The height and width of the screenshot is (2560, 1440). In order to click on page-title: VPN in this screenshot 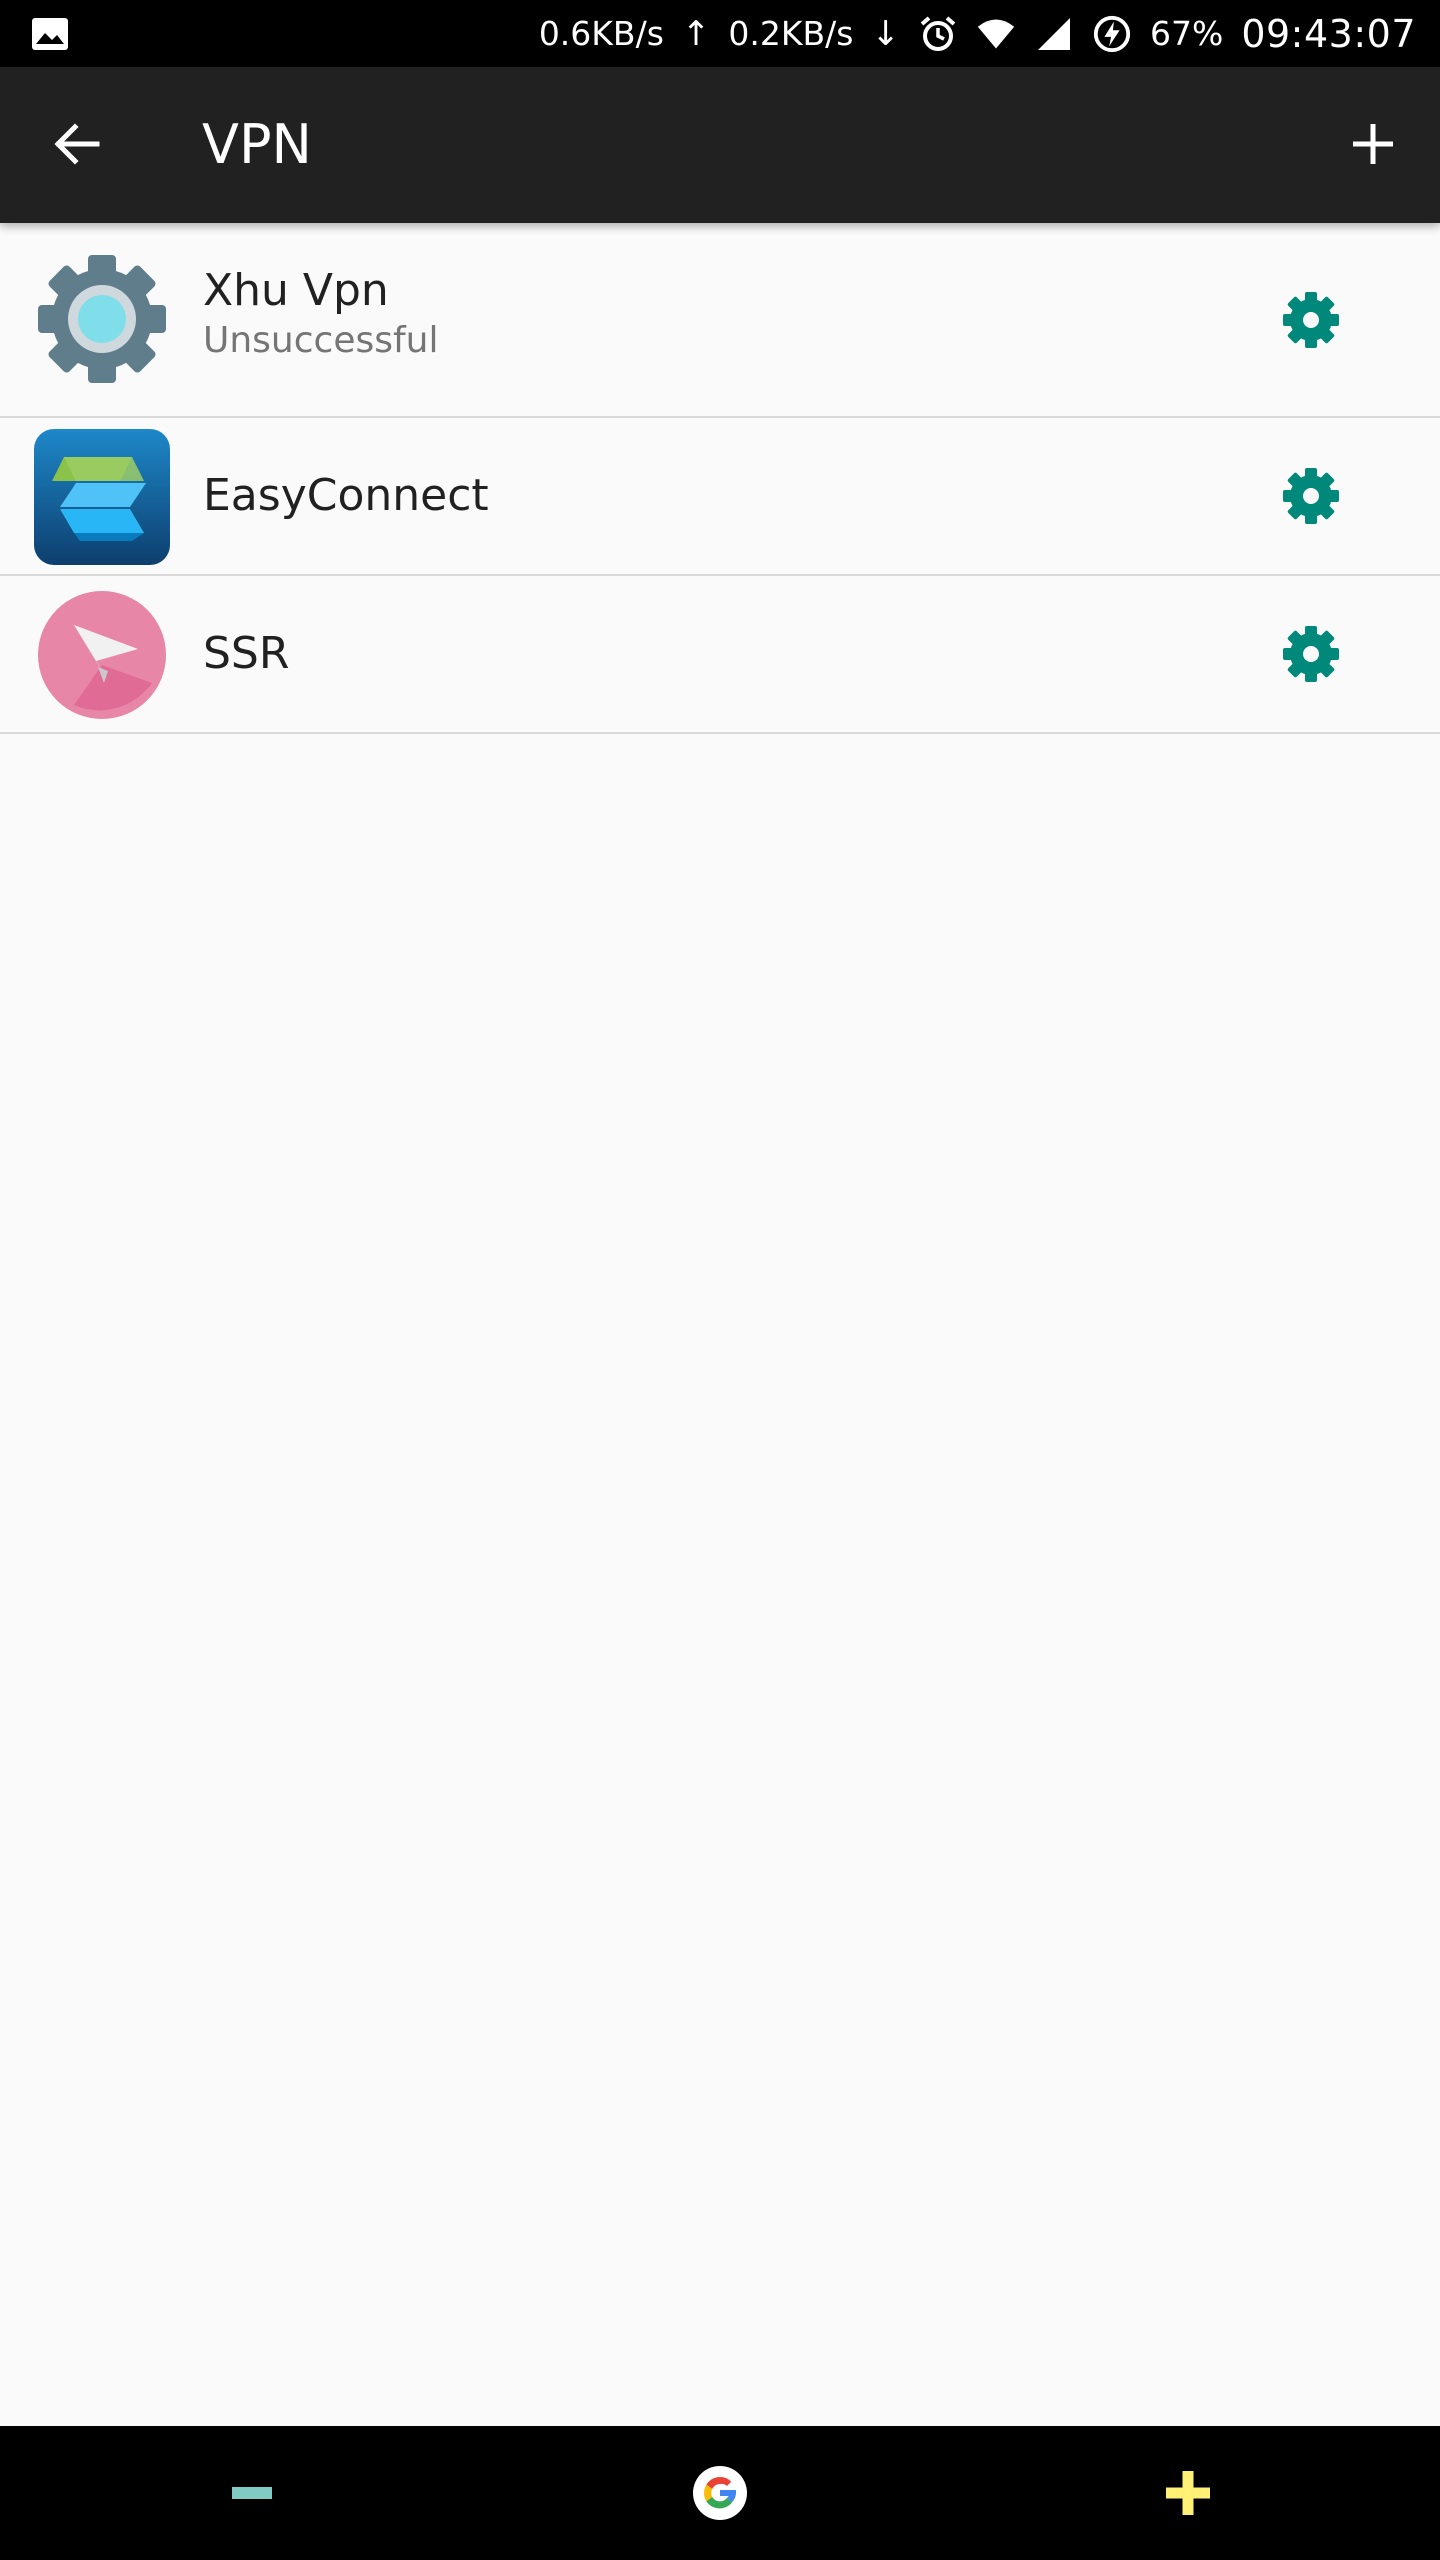, I will do `click(257, 144)`.